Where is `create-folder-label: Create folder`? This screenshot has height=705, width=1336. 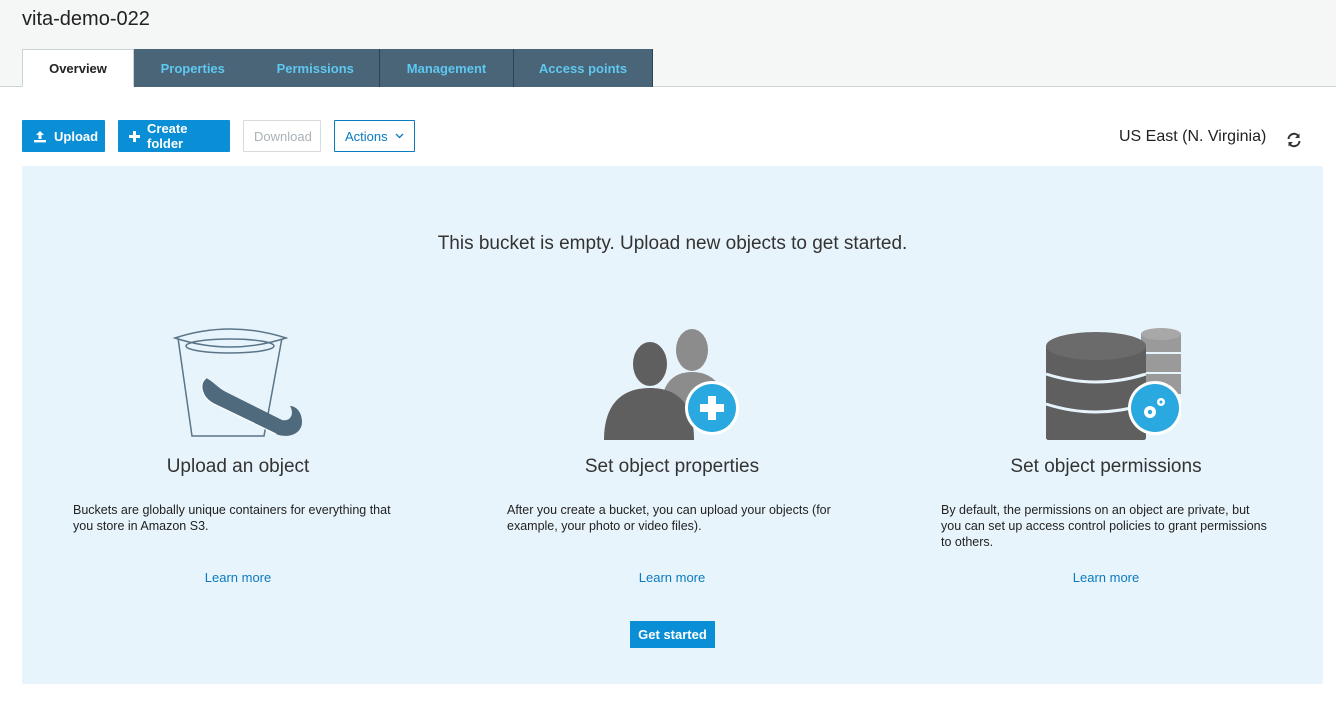
create-folder-label: Create folder is located at coordinates (167, 136).